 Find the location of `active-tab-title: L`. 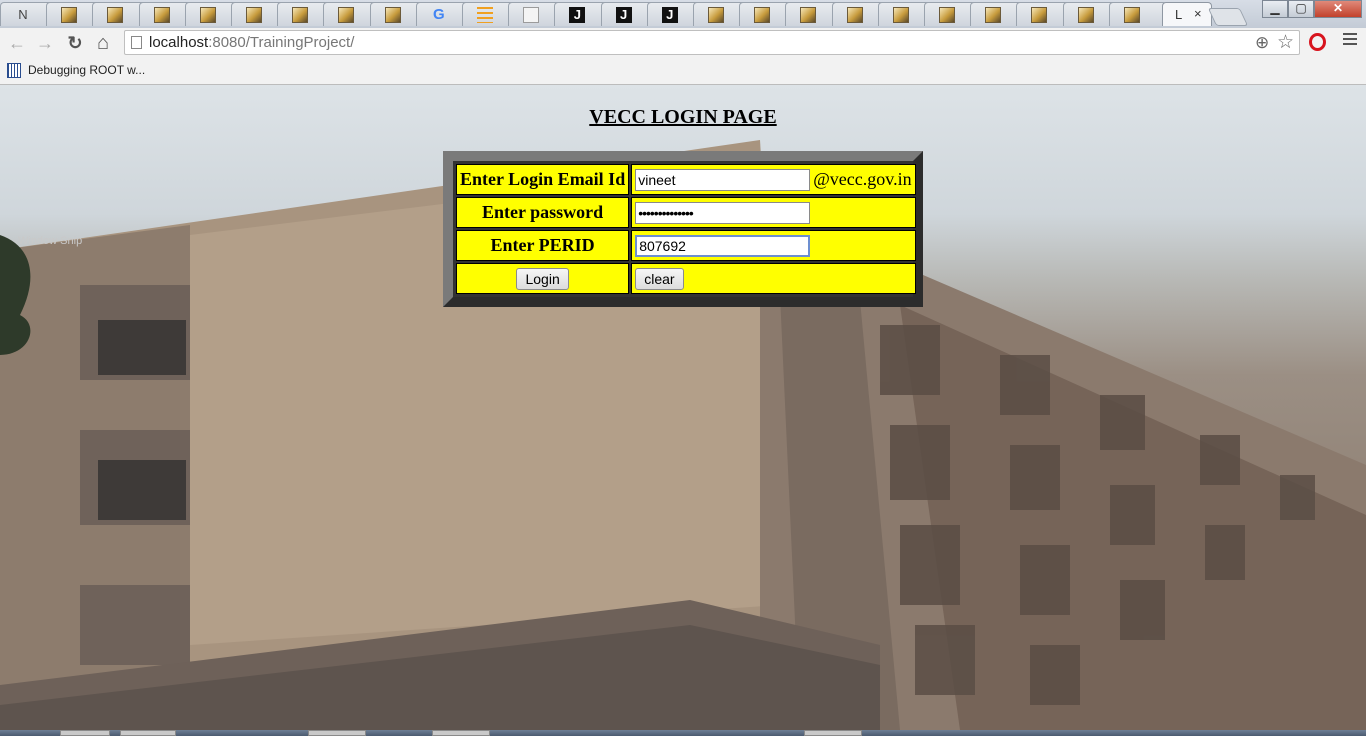

active-tab-title: L is located at coordinates (1179, 14).